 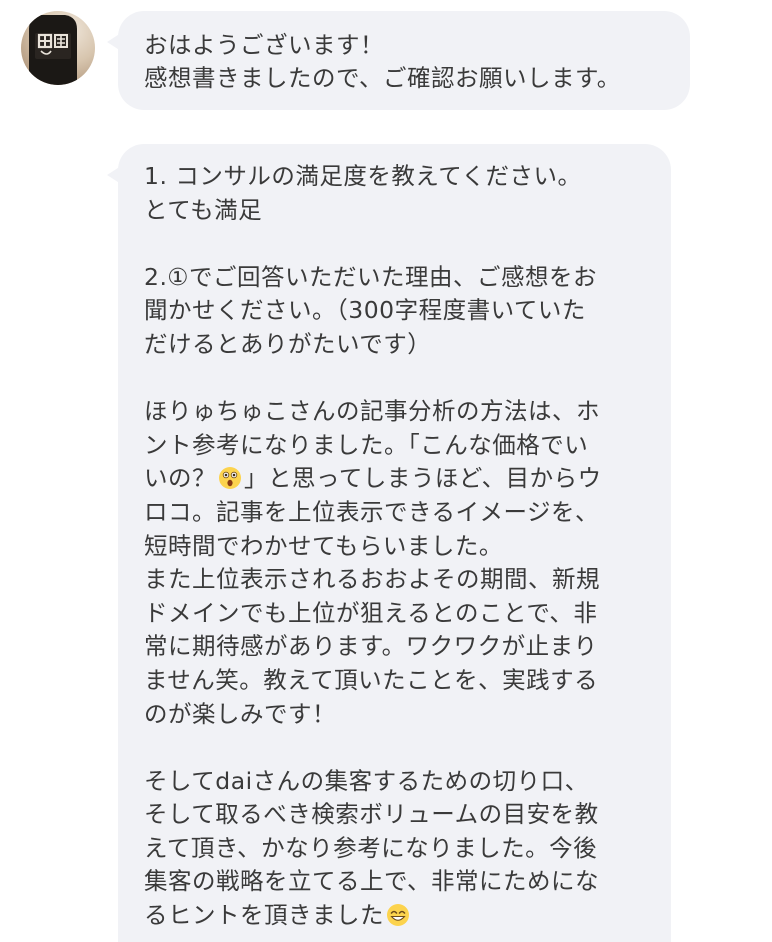 What do you see at coordinates (372, 411) in the screenshot?
I see `answer-line: ほりゅちゅこさんの記事分析の方法は、ホ` at bounding box center [372, 411].